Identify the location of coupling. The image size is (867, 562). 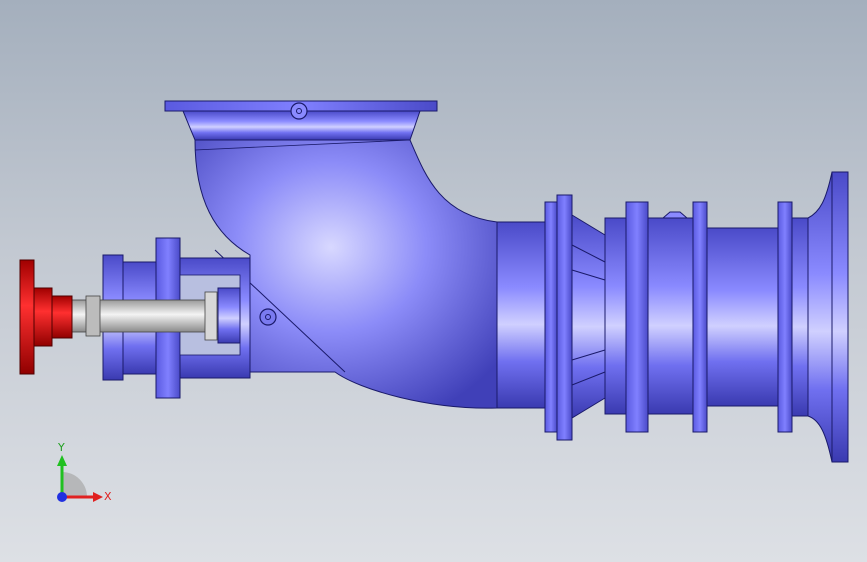
(46, 317).